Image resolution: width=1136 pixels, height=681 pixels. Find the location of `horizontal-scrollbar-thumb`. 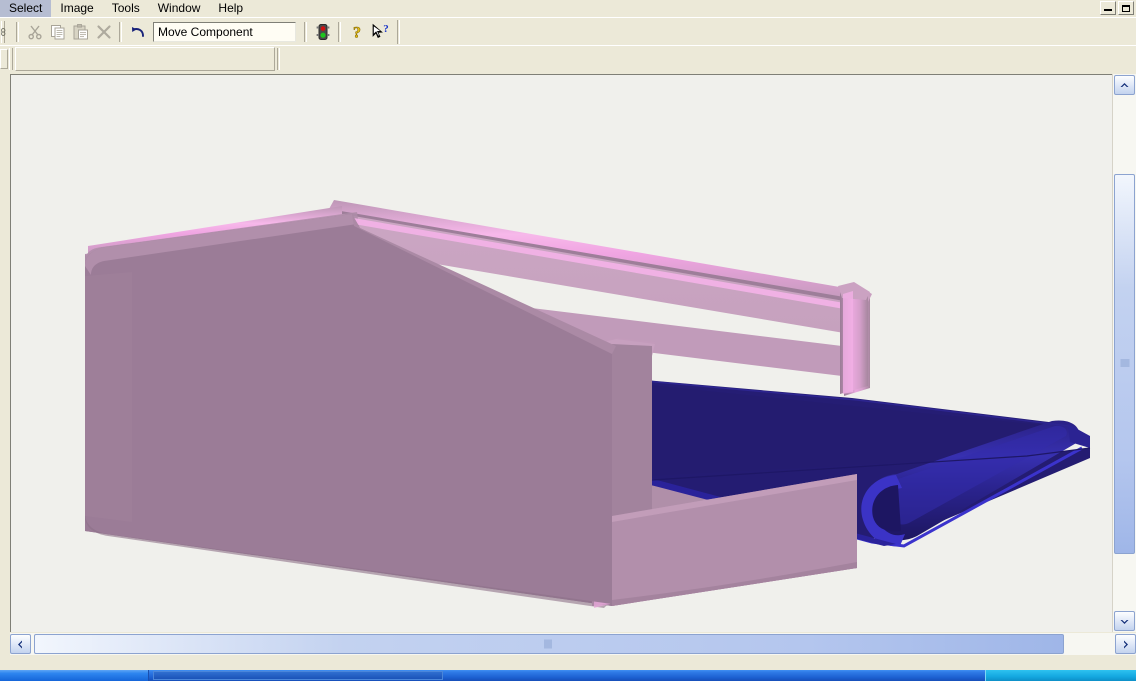

horizontal-scrollbar-thumb is located at coordinates (549, 644).